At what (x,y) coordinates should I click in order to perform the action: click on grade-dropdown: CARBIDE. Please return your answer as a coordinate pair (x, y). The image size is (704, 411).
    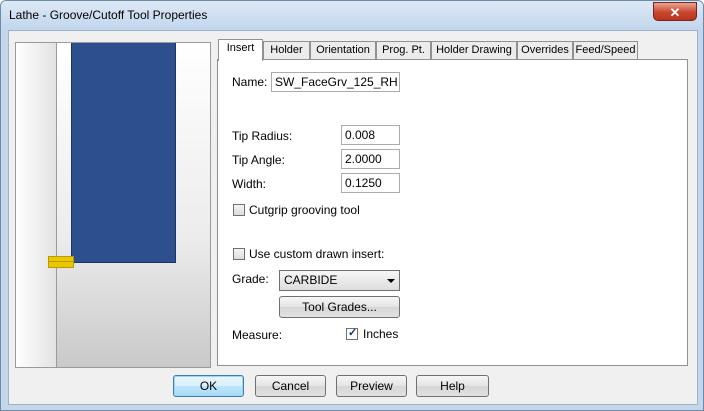
    Looking at the image, I should click on (339, 280).